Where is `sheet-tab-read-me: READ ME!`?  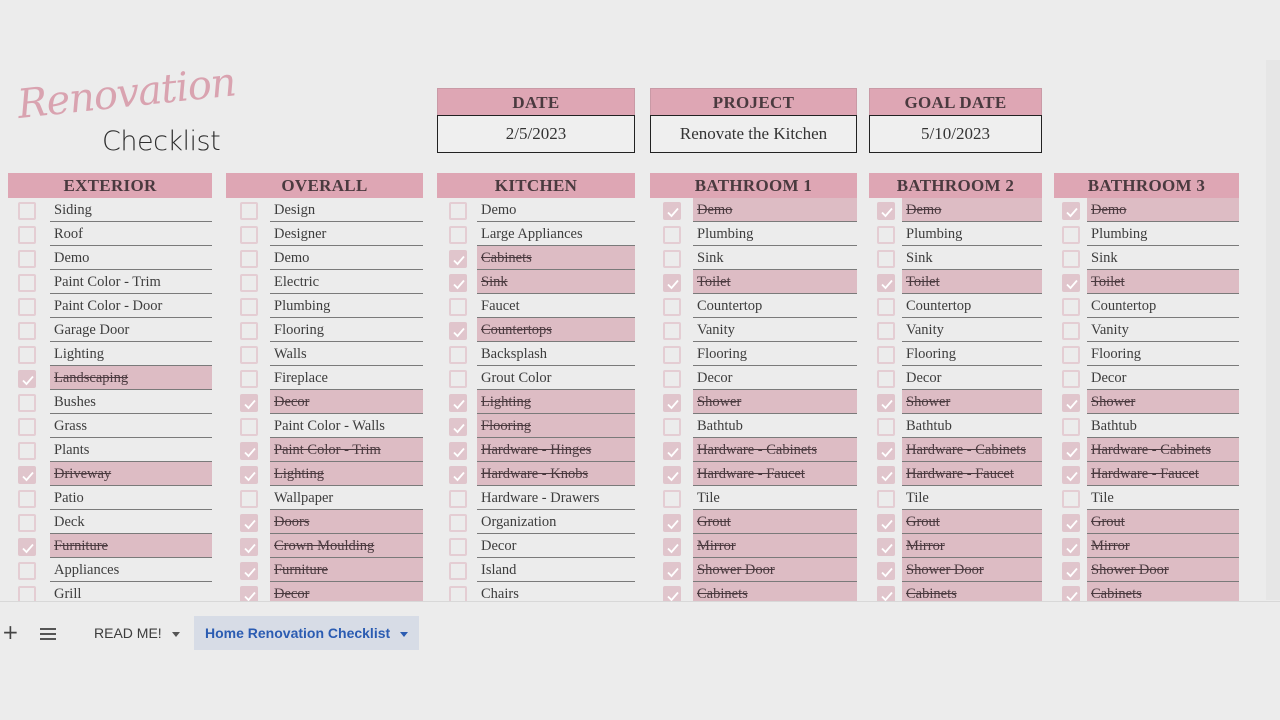 sheet-tab-read-me: READ ME! is located at coordinates (137, 633).